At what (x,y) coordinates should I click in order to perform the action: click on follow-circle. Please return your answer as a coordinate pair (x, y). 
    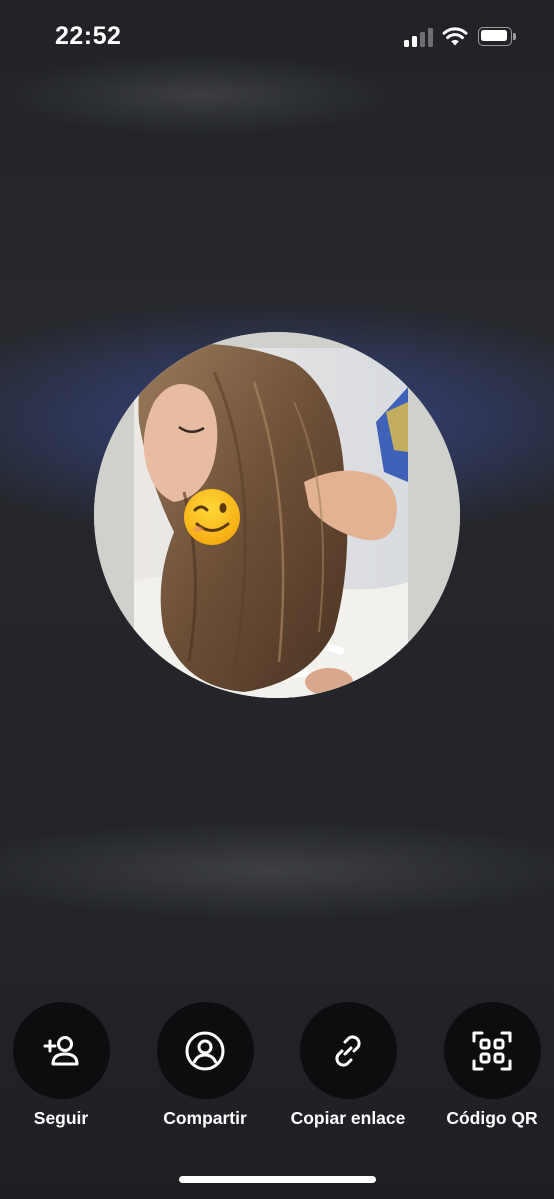
    Looking at the image, I should click on (61, 1050).